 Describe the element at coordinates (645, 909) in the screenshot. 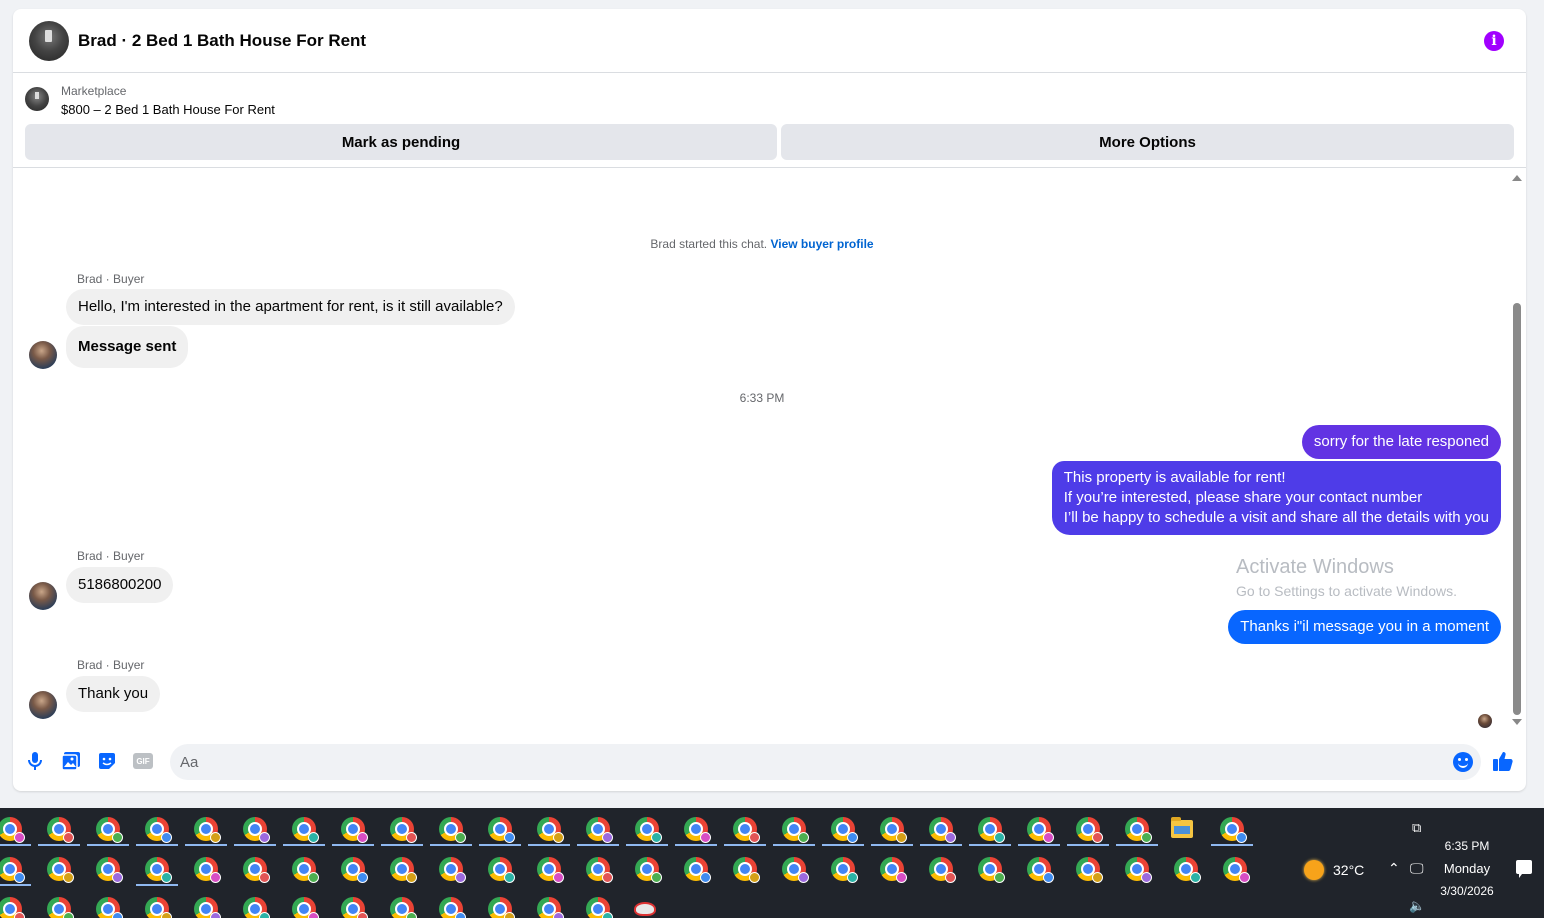

I see `app-taskbar-icon` at that location.